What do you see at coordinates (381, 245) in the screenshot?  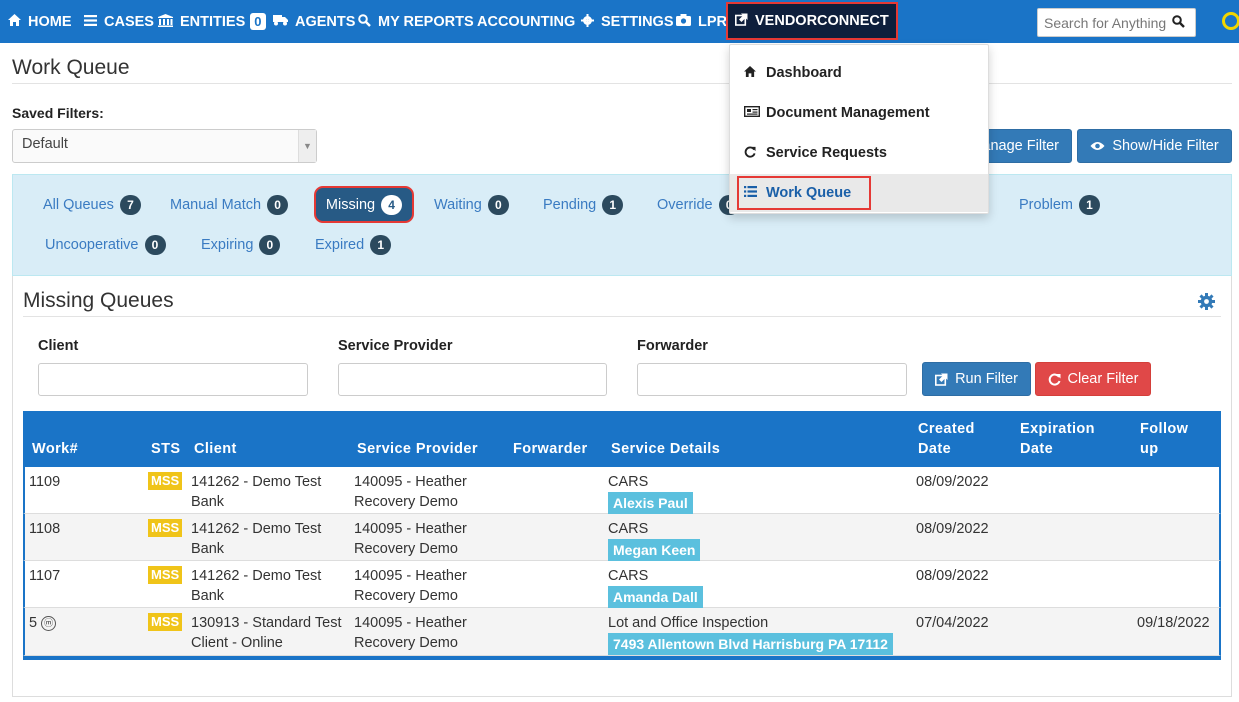 I see `tab-count: 1` at bounding box center [381, 245].